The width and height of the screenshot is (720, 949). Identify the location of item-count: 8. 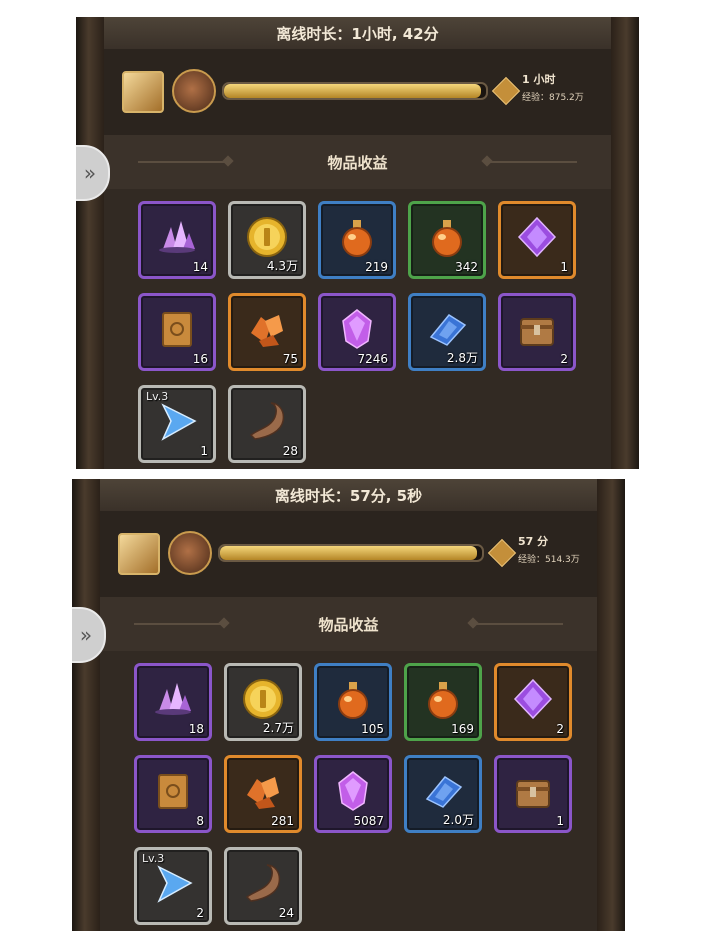
(200, 821).